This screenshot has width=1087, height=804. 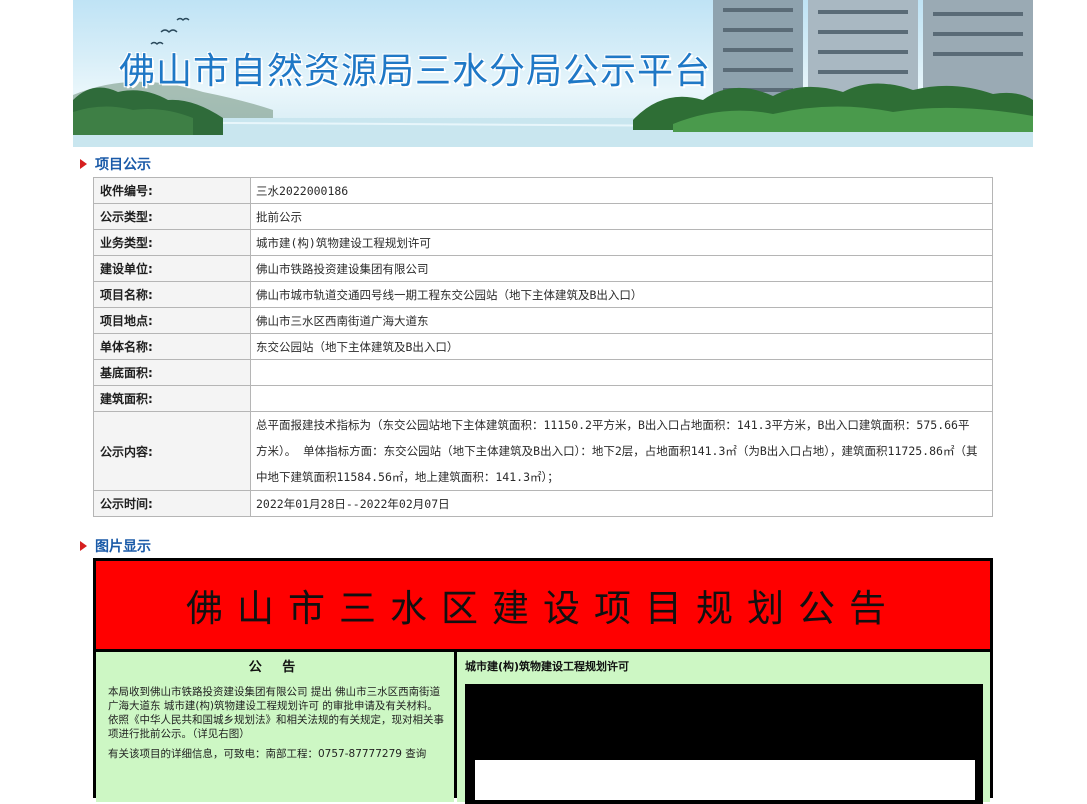 What do you see at coordinates (547, 666) in the screenshot?
I see `plan-title: 城市建(构)筑物建设工程规划许可` at bounding box center [547, 666].